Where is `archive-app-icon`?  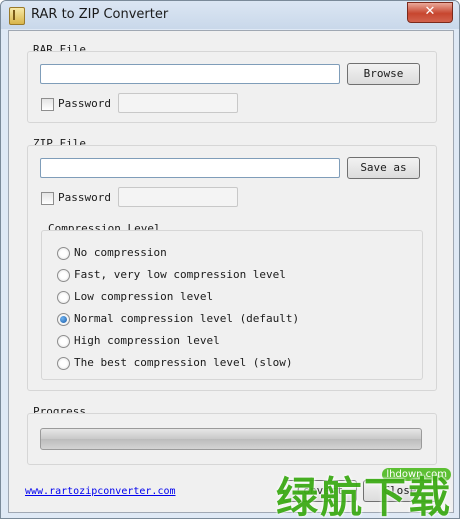
archive-app-icon is located at coordinates (17, 16).